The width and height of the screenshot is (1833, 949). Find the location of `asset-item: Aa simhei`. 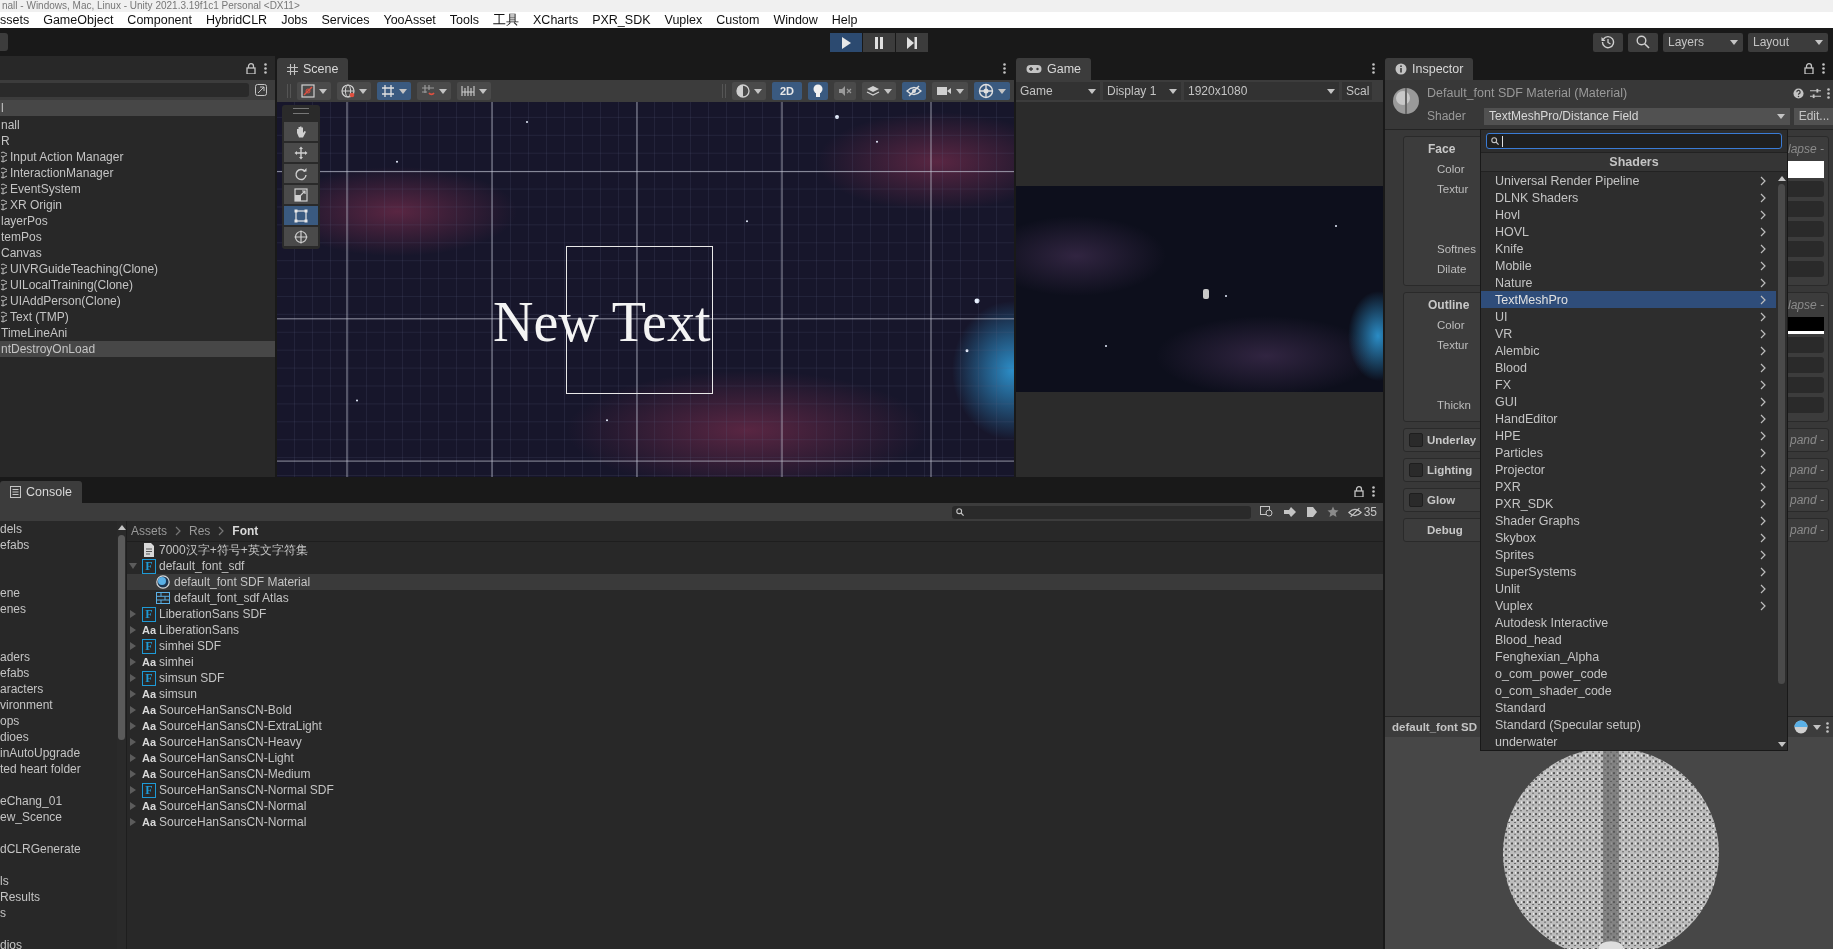

asset-item: Aa simhei is located at coordinates (755, 662).